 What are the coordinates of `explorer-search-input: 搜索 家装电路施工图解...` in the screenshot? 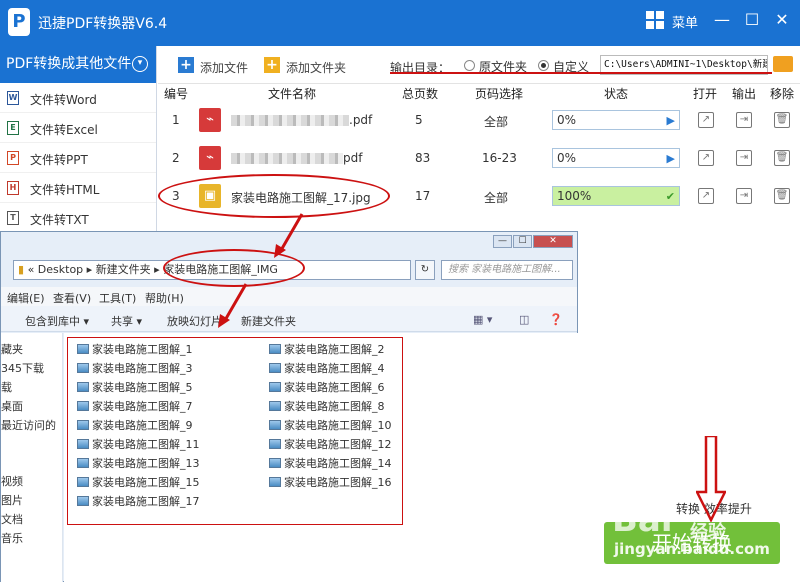 It's located at (507, 270).